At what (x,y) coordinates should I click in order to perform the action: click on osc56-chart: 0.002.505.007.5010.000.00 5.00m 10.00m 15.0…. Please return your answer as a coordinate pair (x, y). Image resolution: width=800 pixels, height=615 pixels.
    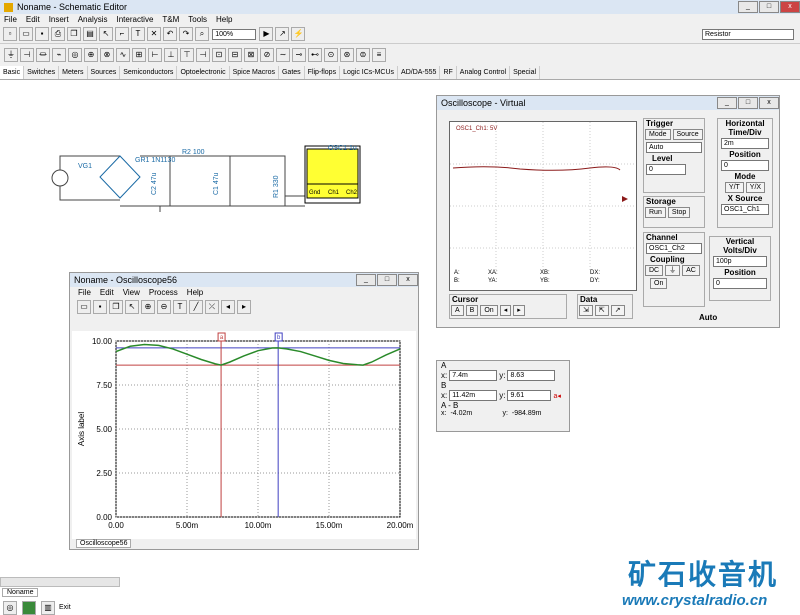
    Looking at the image, I should click on (244, 435).